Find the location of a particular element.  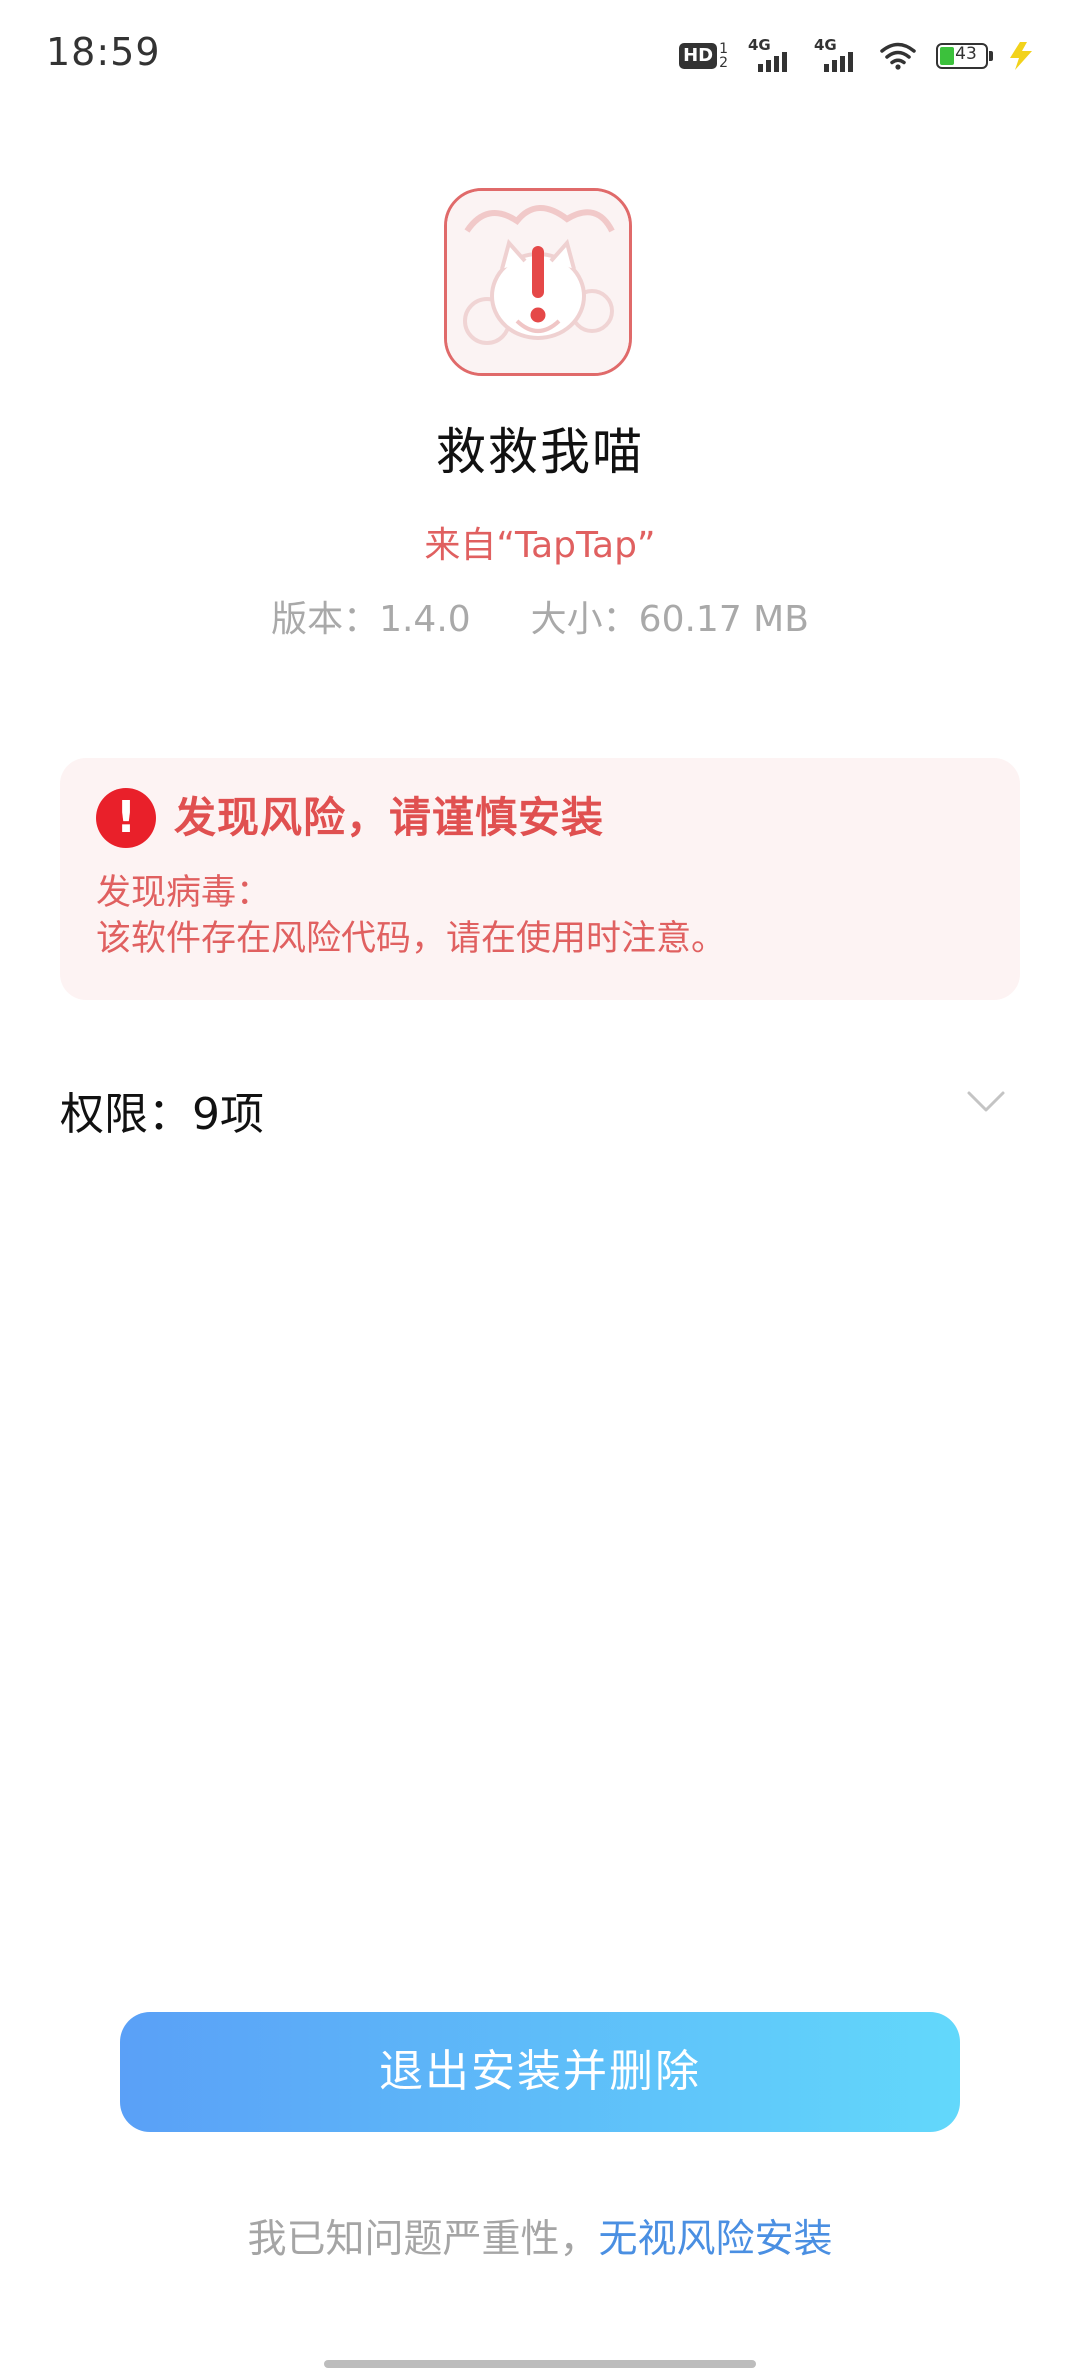

hd-digit-bottom: 2 is located at coordinates (723, 63).